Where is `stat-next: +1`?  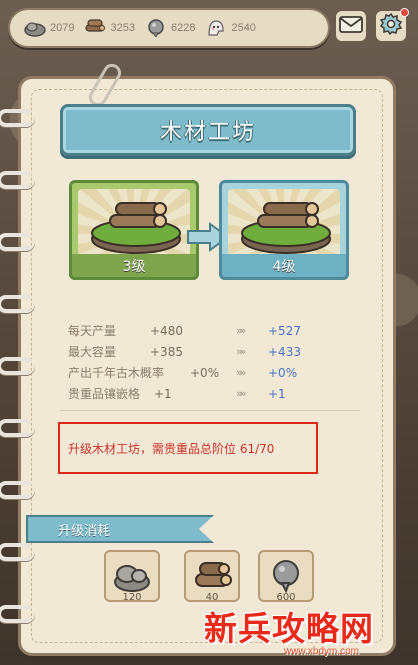 stat-next: +1 is located at coordinates (277, 393).